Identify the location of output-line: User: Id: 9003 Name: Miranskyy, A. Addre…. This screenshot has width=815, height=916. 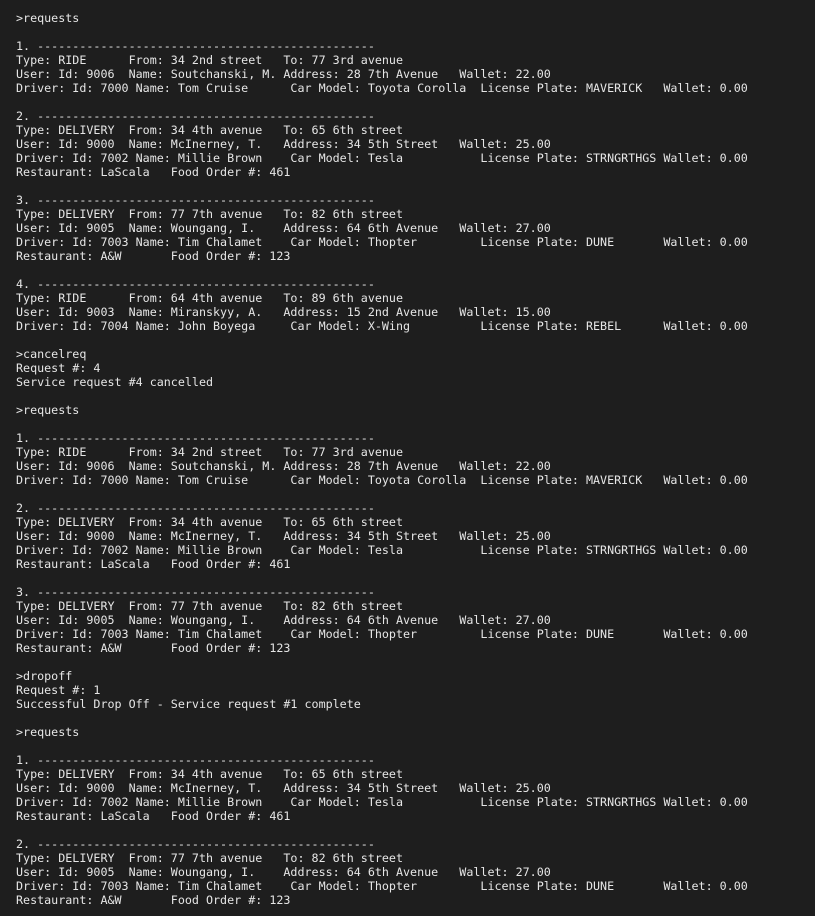
(283, 312).